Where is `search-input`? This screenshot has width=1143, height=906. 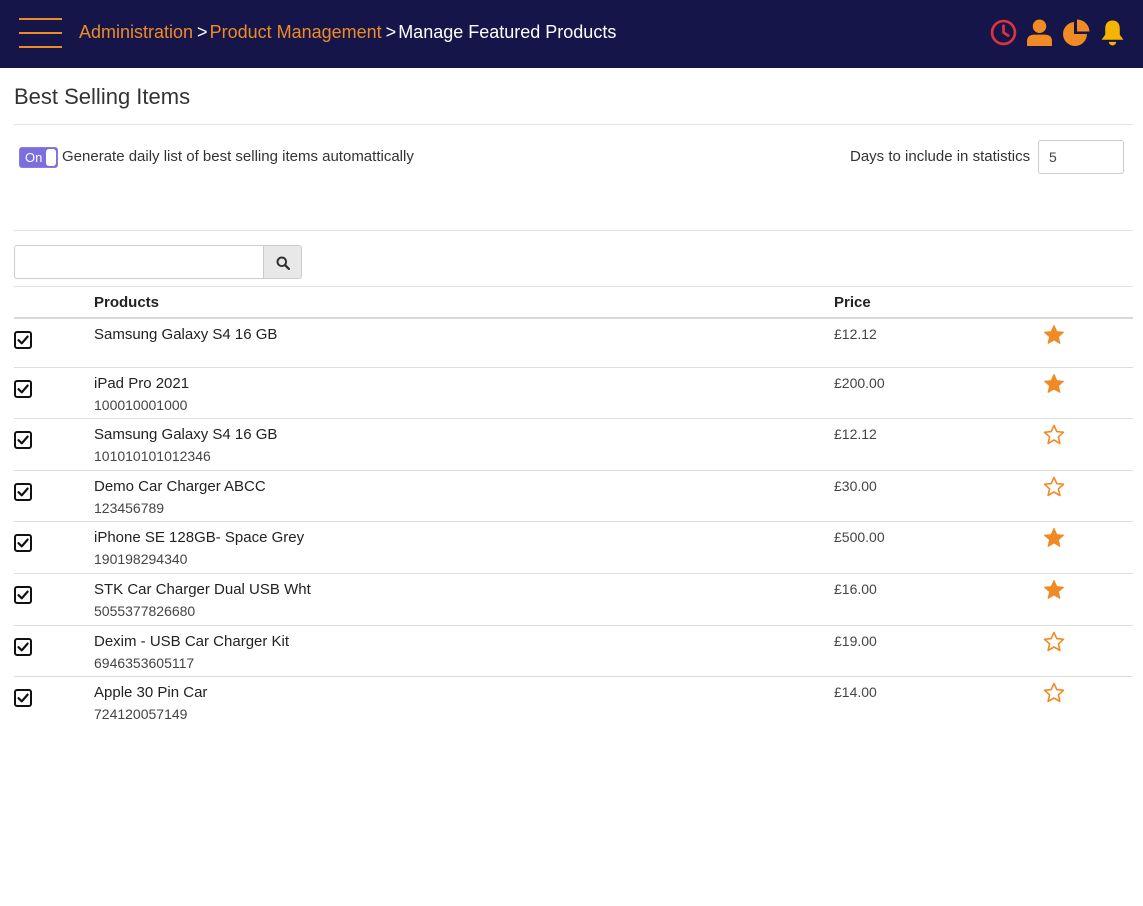
search-input is located at coordinates (139, 262).